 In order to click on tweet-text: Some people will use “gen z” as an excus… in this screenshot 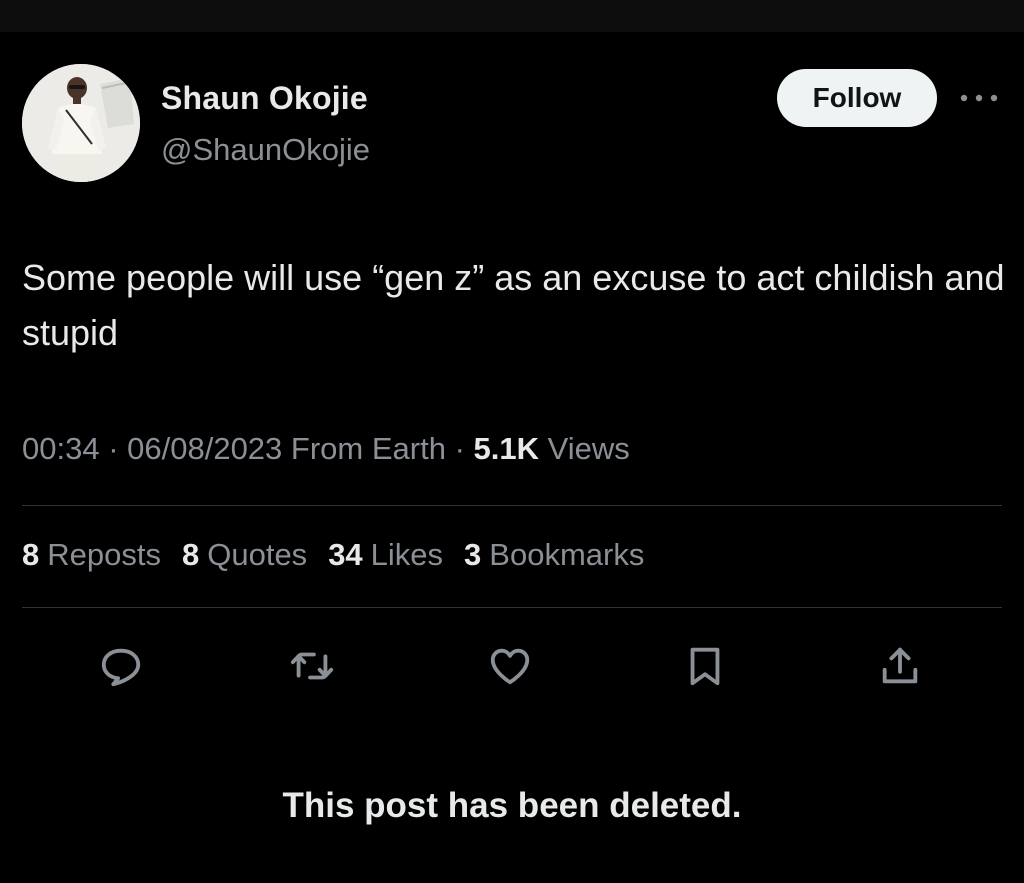, I will do `click(513, 305)`.